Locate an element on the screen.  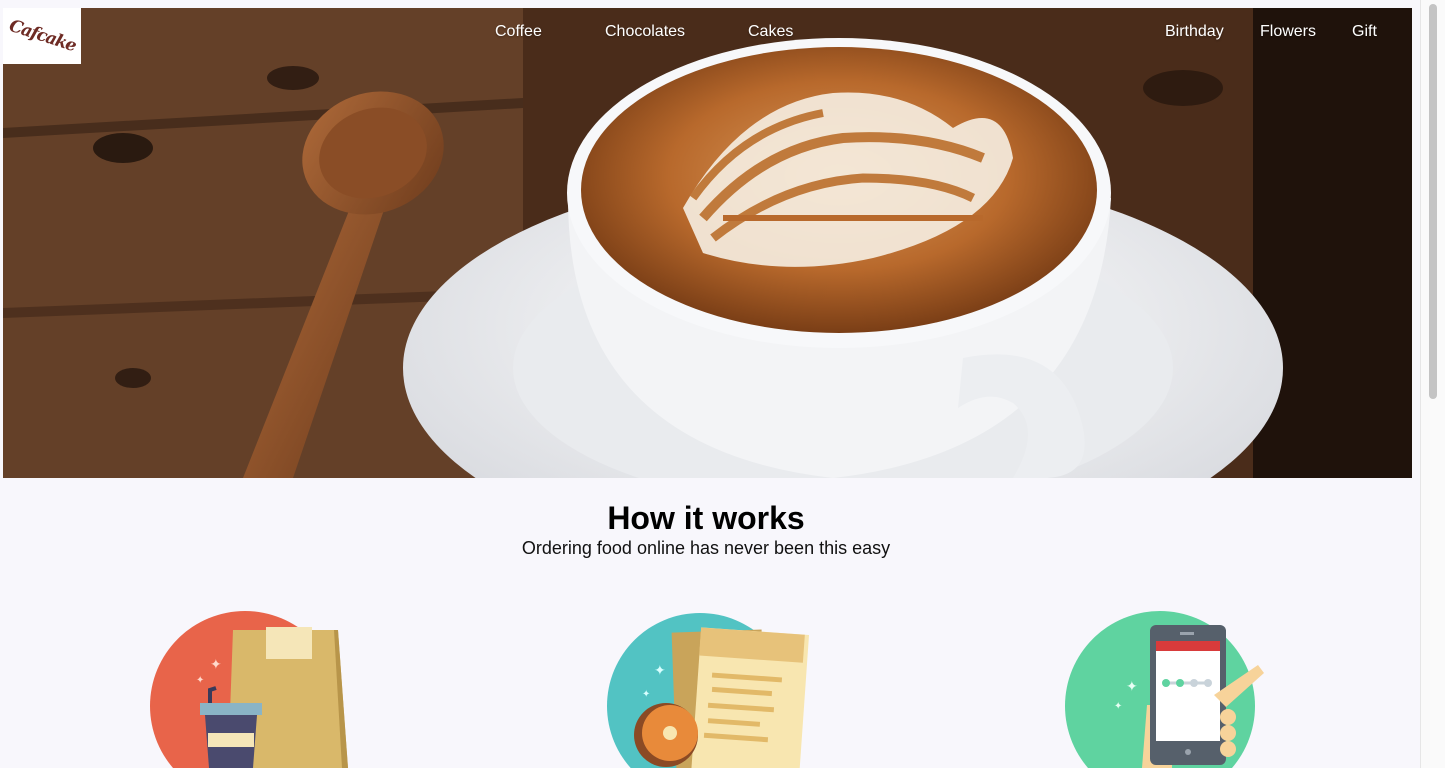
section-title: How it works is located at coordinates (706, 518).